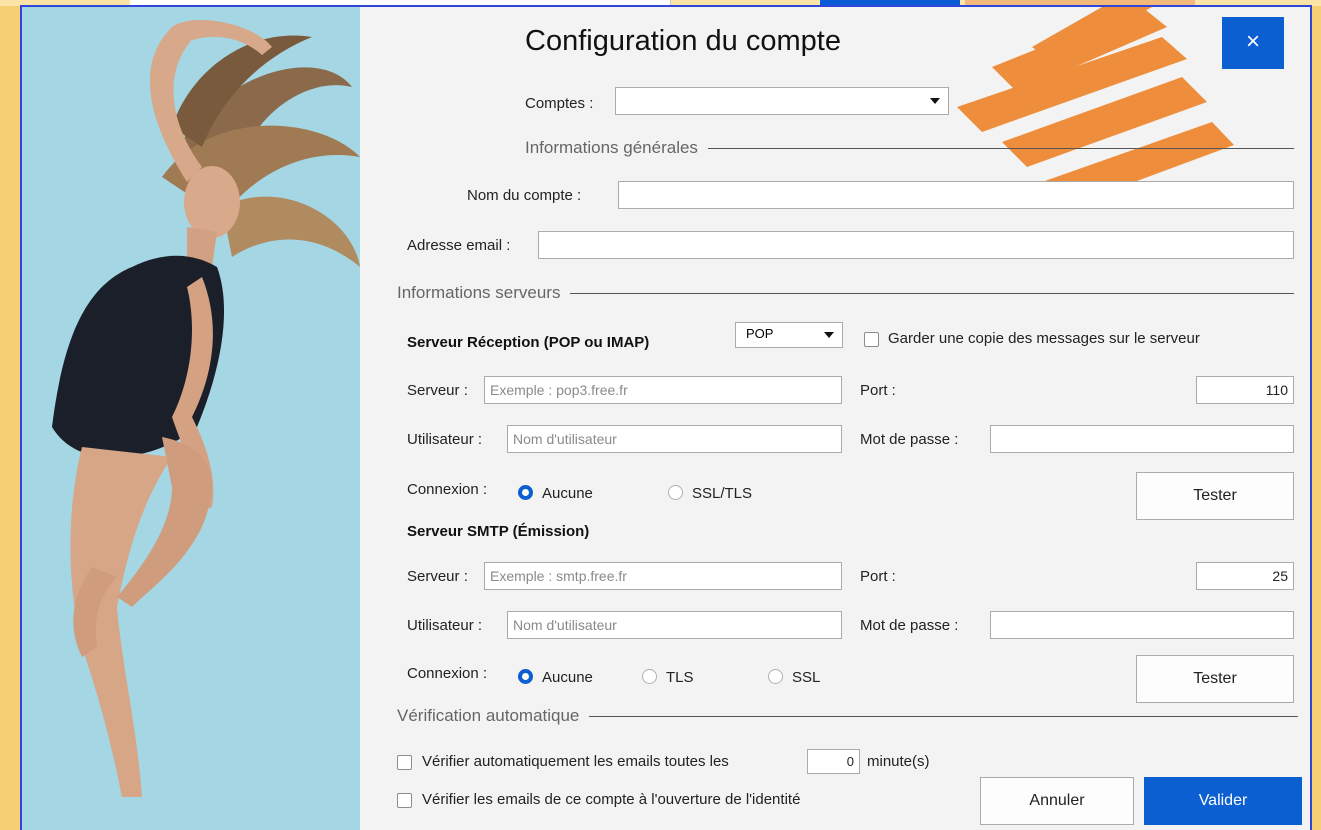  What do you see at coordinates (683, 41) in the screenshot?
I see `dialog-title: Configuration du compte` at bounding box center [683, 41].